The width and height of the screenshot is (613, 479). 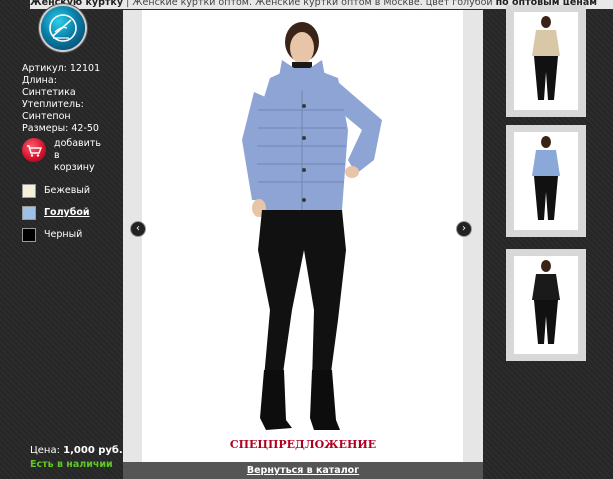 I want to click on back-to-catalog-link: Вернуться в каталог, so click(x=303, y=470).